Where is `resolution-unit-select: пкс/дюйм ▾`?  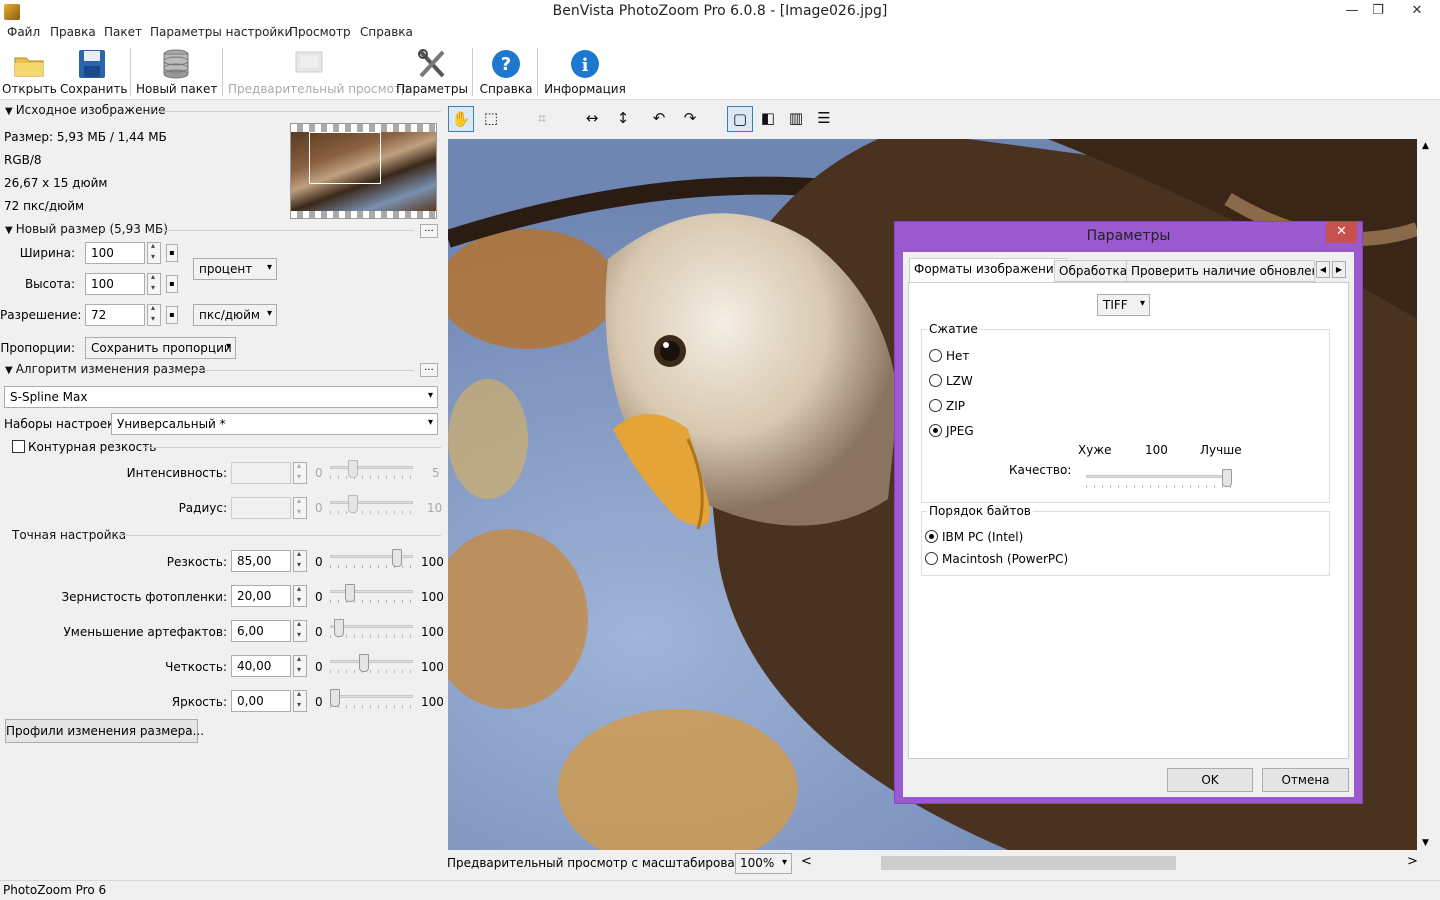 resolution-unit-select: пкс/дюйм ▾ is located at coordinates (235, 315).